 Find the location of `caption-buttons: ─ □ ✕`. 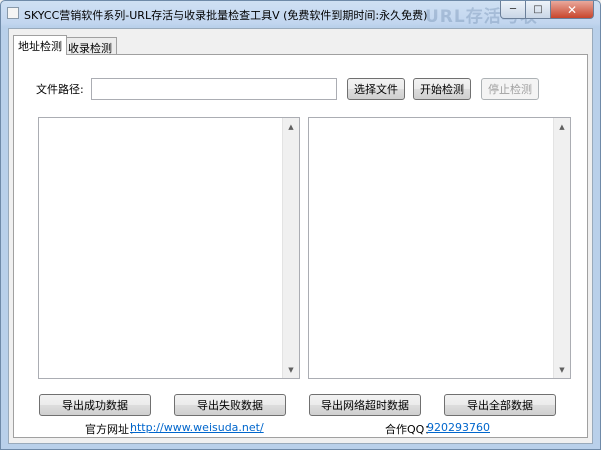

caption-buttons: ─ □ ✕ is located at coordinates (547, 10).